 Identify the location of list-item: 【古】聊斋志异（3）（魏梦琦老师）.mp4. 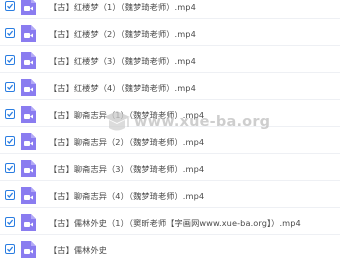
(170, 168).